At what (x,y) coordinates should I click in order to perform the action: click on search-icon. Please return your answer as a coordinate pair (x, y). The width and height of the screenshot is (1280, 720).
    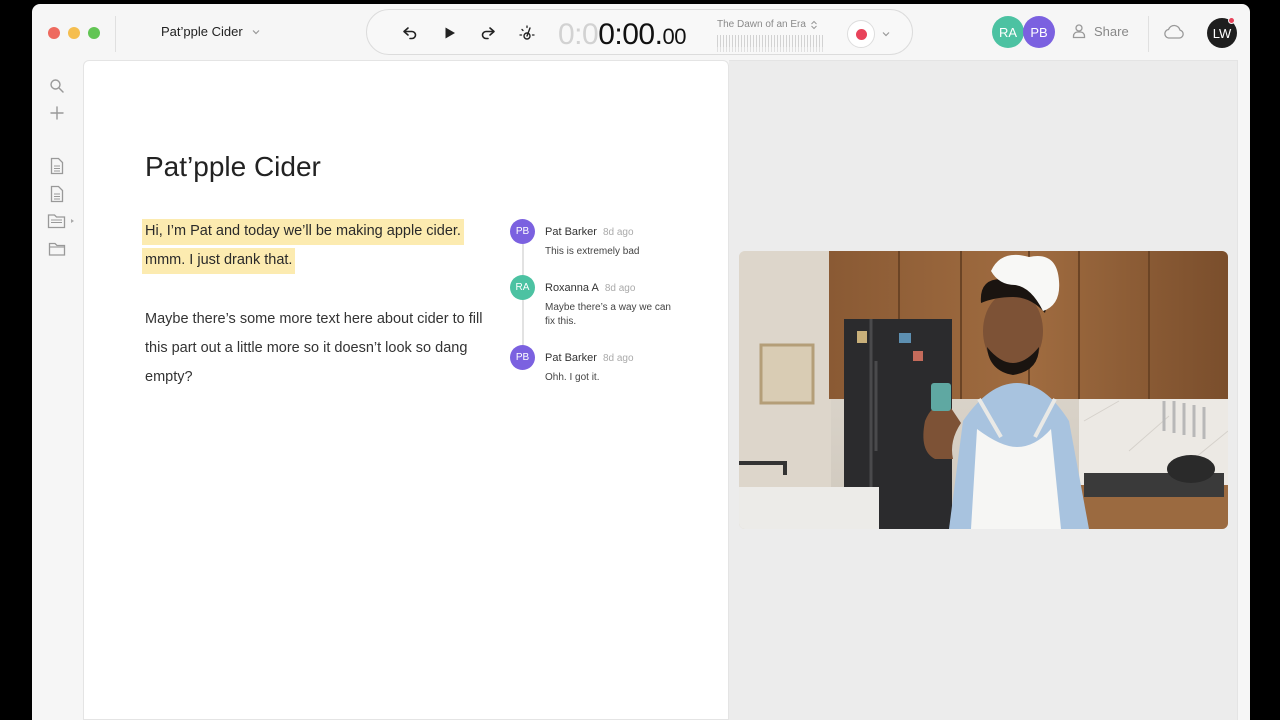
    Looking at the image, I should click on (57, 86).